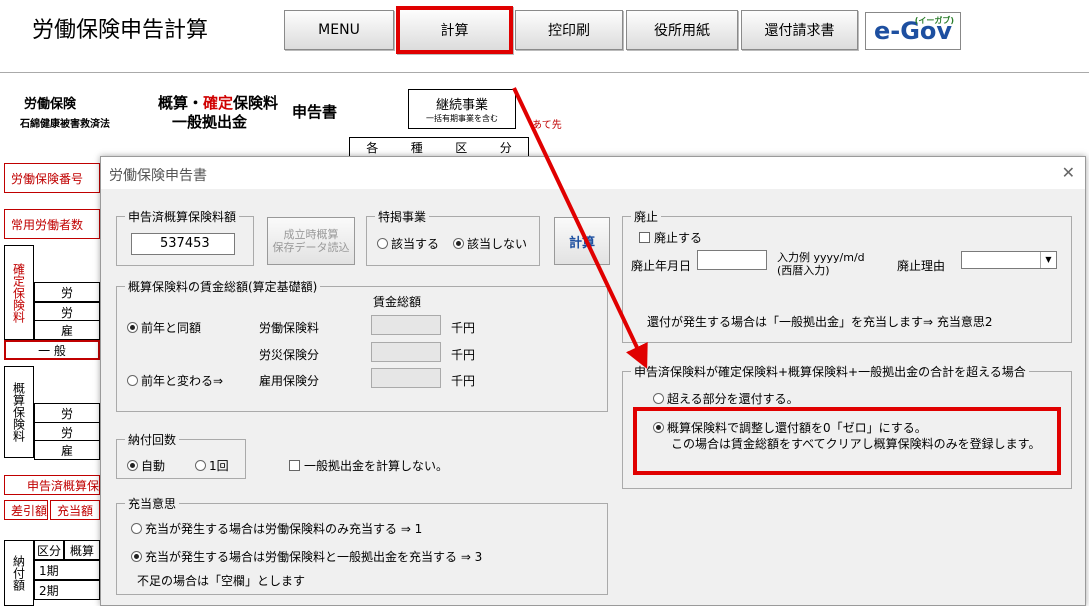 The height and width of the screenshot is (606, 1089). What do you see at coordinates (580, 228) in the screenshot?
I see `annotation-arrow` at bounding box center [580, 228].